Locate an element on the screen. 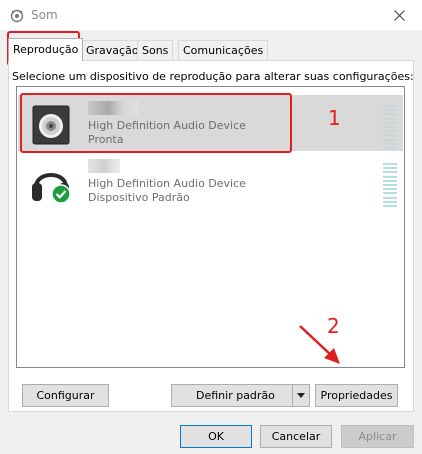  tab-label: Sons is located at coordinates (155, 50).